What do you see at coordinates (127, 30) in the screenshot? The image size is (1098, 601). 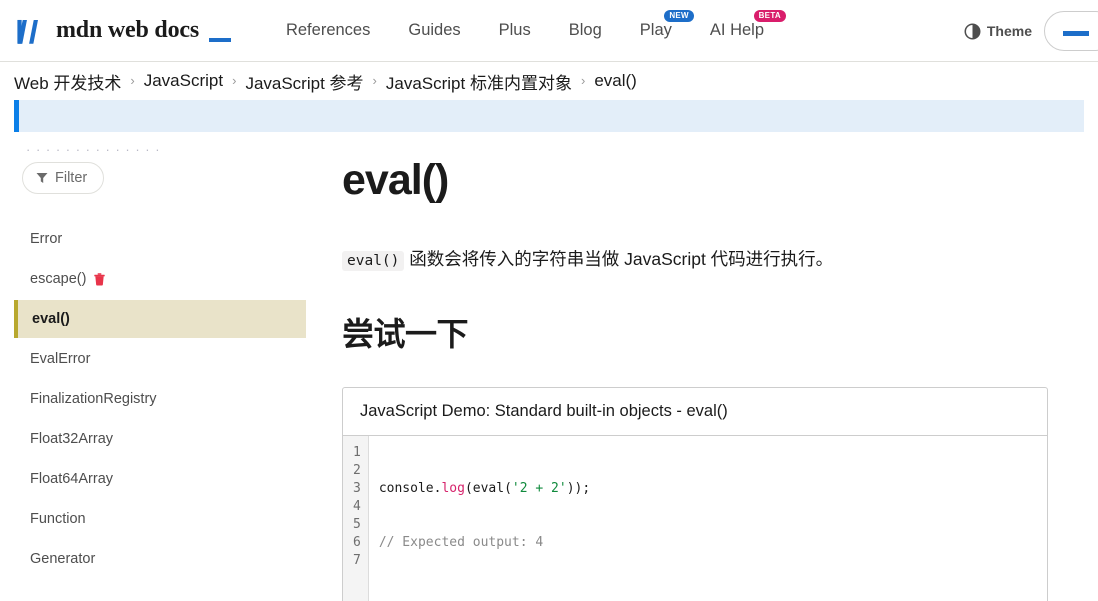 I see `logo-text: mdn web docs` at bounding box center [127, 30].